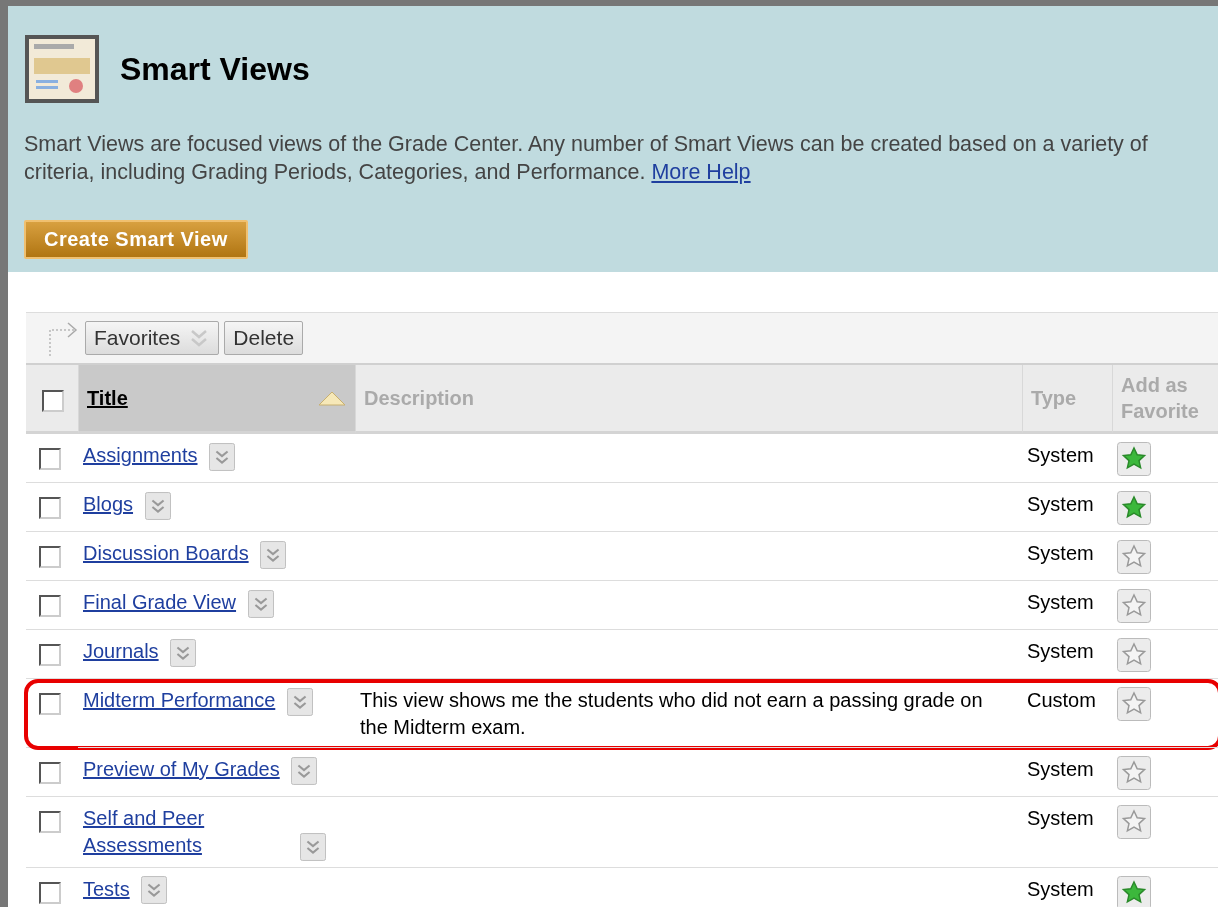  What do you see at coordinates (672, 714) in the screenshot?
I see `view-description: This view shows me the students who did not earn a passing grade on the Midterm exam.` at bounding box center [672, 714].